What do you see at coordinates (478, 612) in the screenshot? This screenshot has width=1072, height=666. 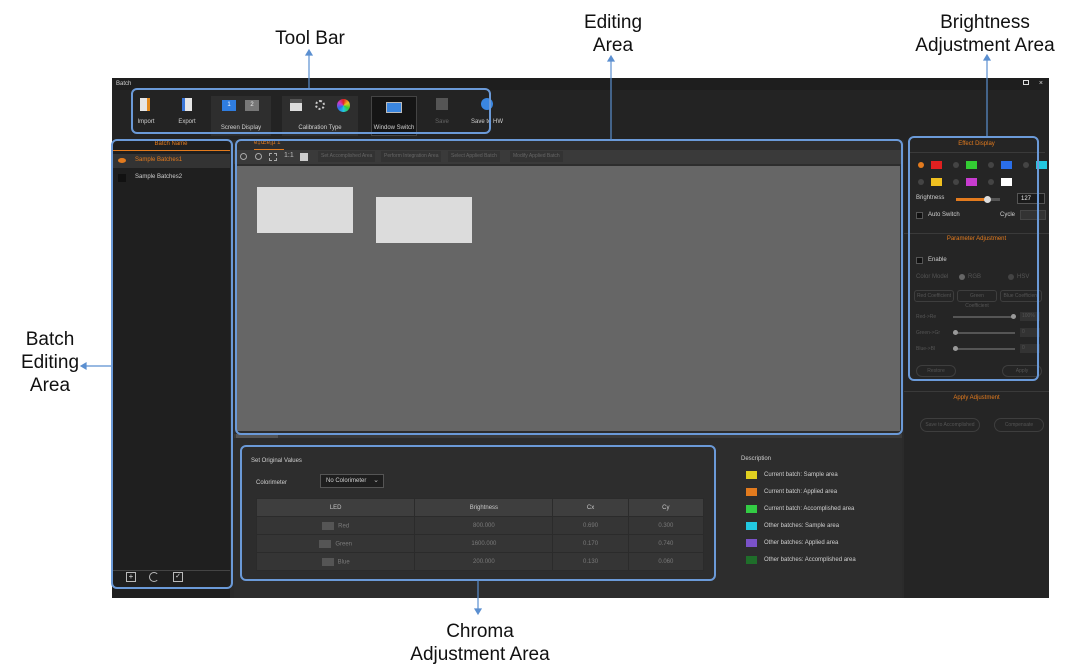 I see `arrowhead-chroma` at bounding box center [478, 612].